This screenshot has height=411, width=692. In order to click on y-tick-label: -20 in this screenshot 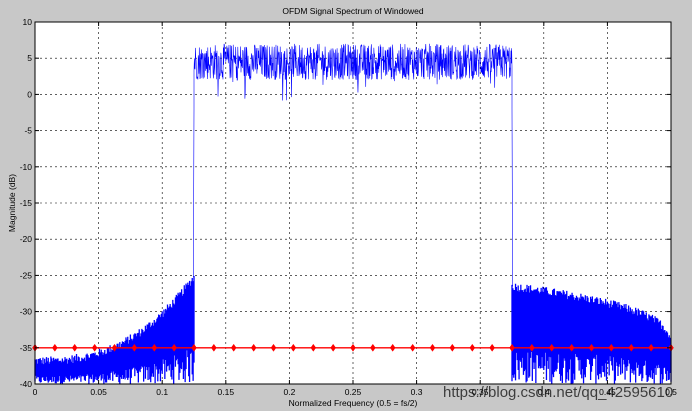, I will do `click(26, 239)`.